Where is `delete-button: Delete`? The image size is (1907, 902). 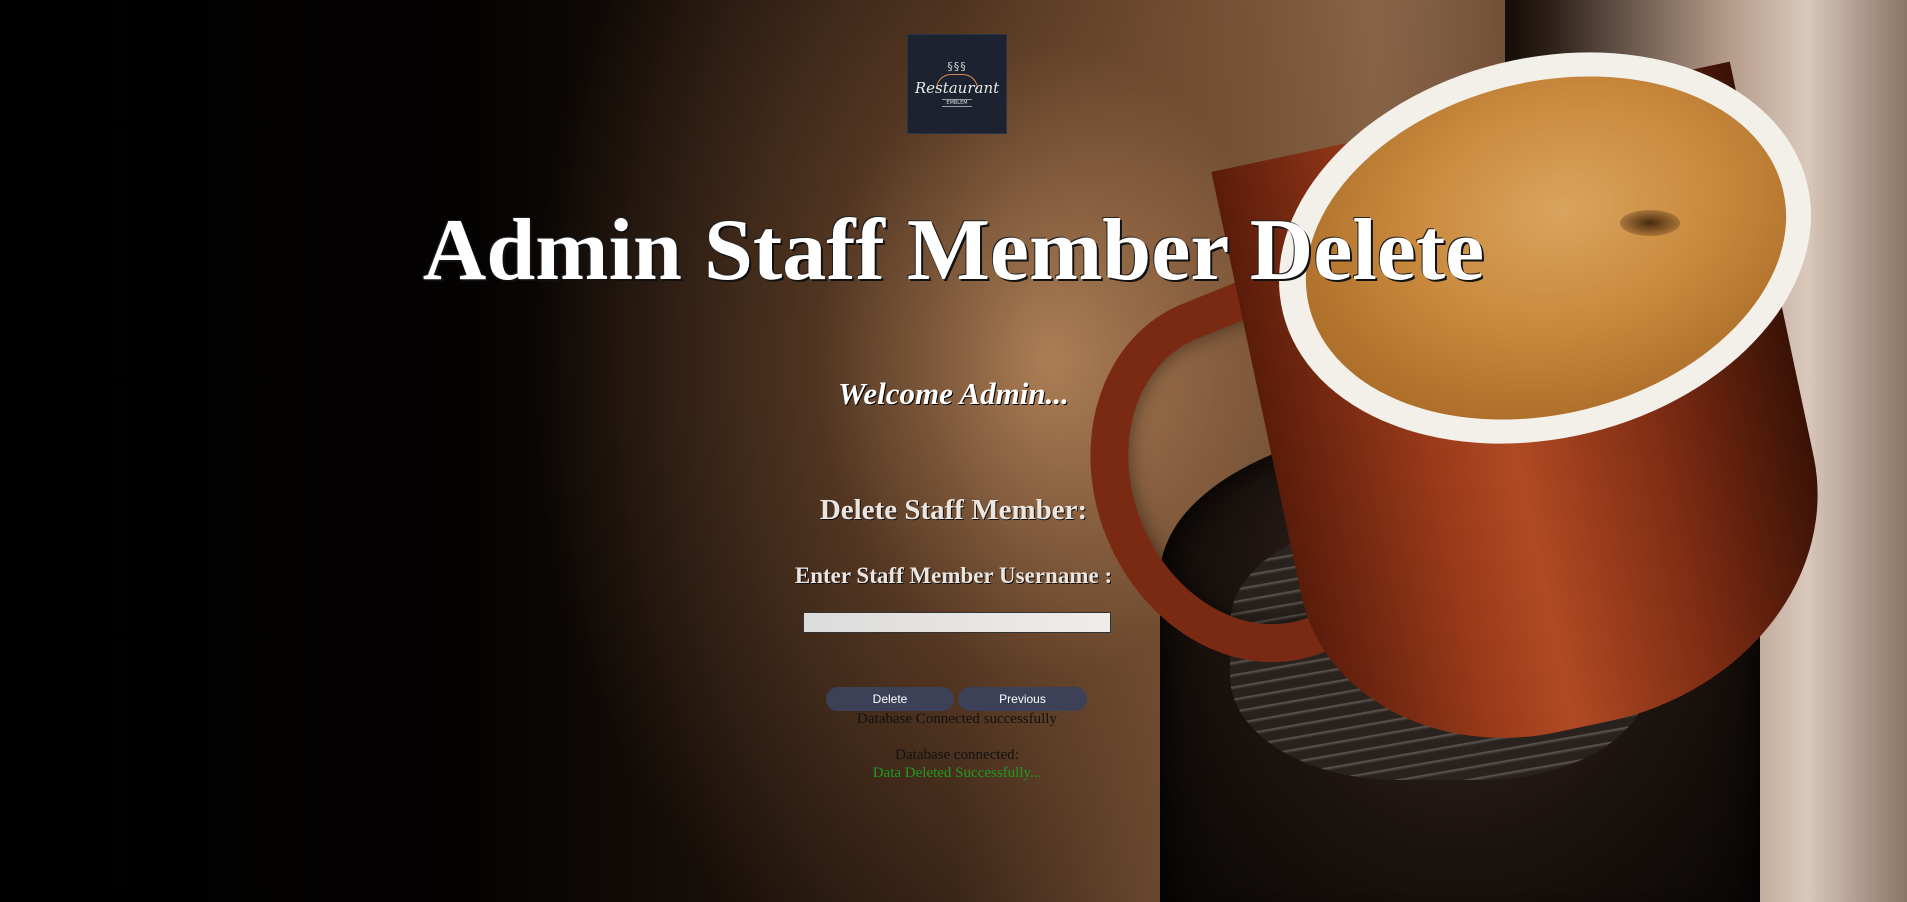
delete-button: Delete is located at coordinates (890, 699).